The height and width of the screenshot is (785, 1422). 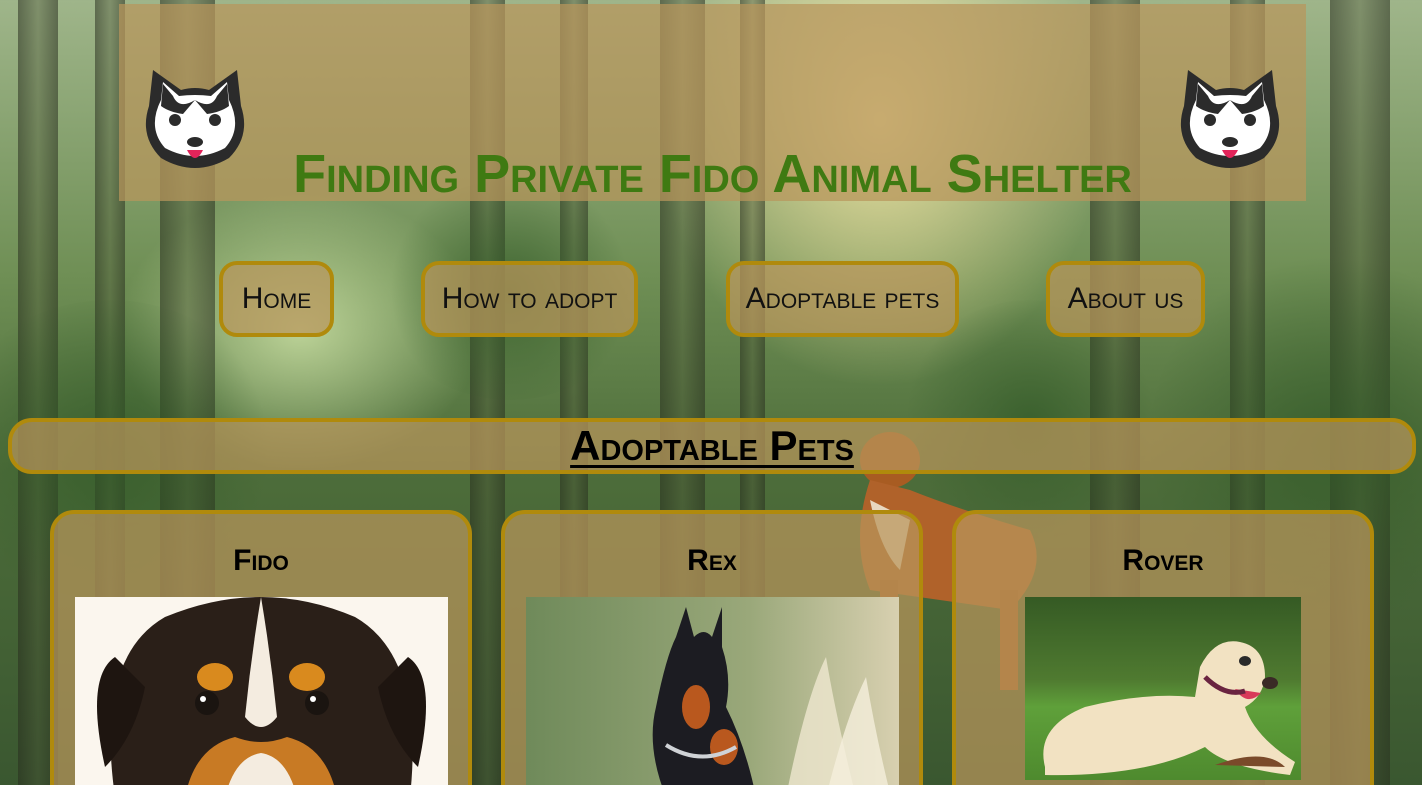 I want to click on pet-name: Rover, so click(x=1163, y=560).